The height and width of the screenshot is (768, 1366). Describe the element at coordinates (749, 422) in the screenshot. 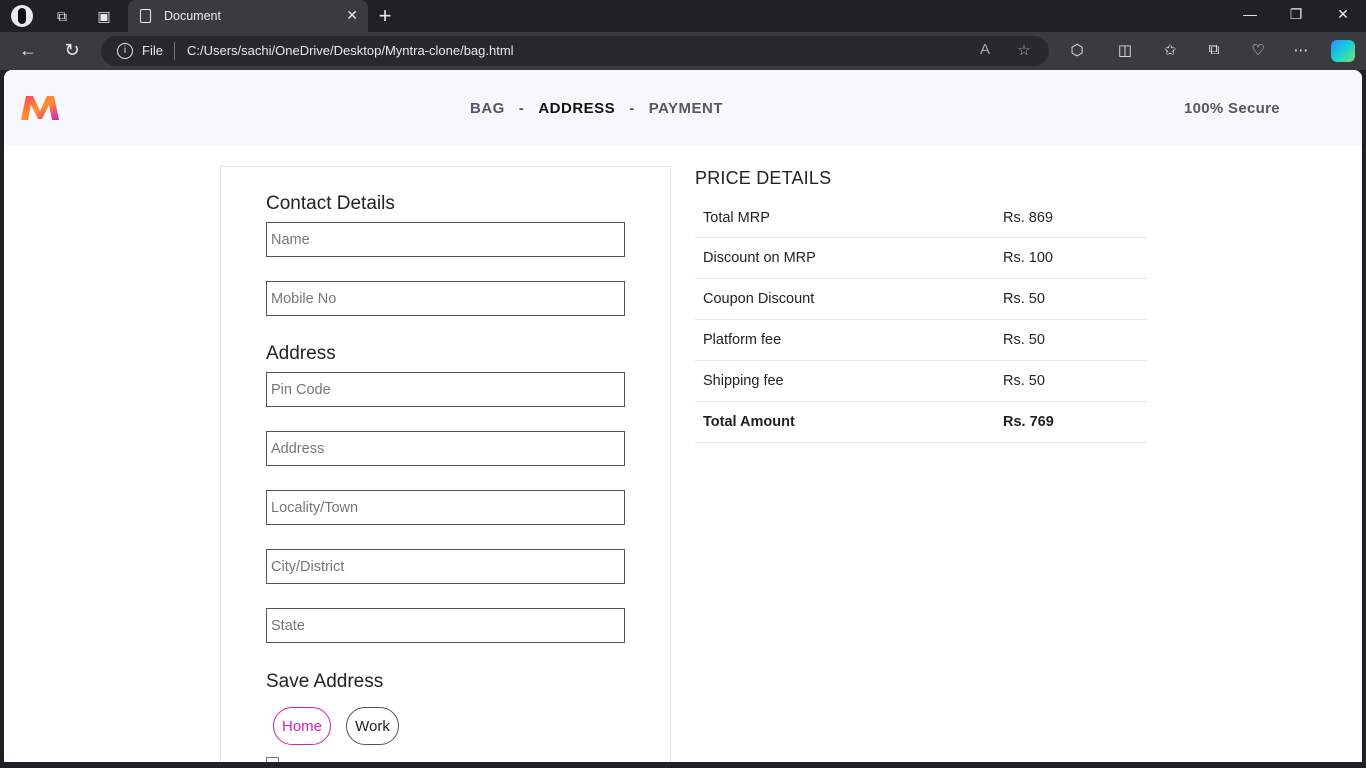

I see `total-amount-label: Total Amount` at that location.